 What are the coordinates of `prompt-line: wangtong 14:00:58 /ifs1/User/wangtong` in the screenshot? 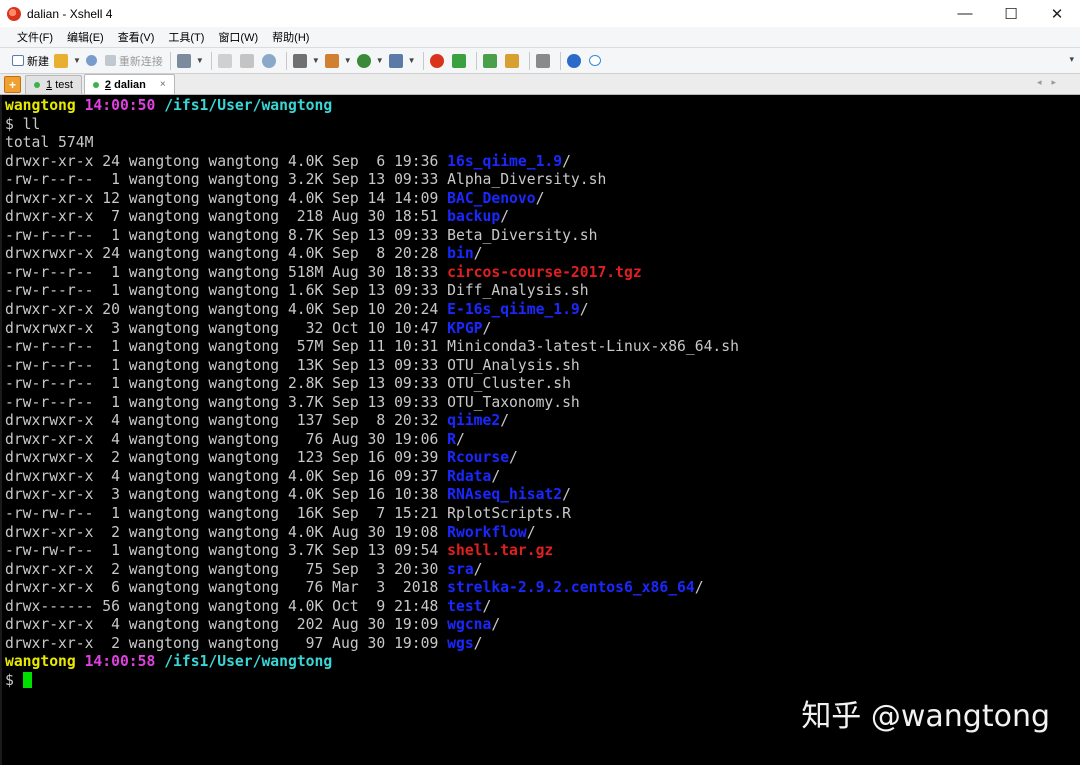 It's located at (542, 662).